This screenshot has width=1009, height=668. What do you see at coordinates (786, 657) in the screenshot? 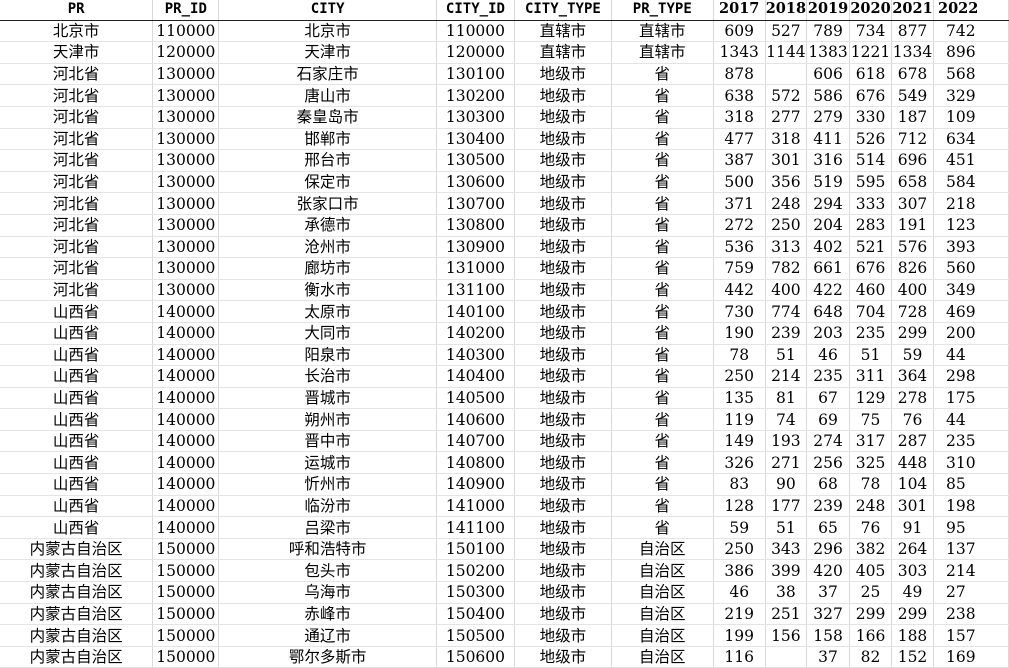
I see `cell-2018` at bounding box center [786, 657].